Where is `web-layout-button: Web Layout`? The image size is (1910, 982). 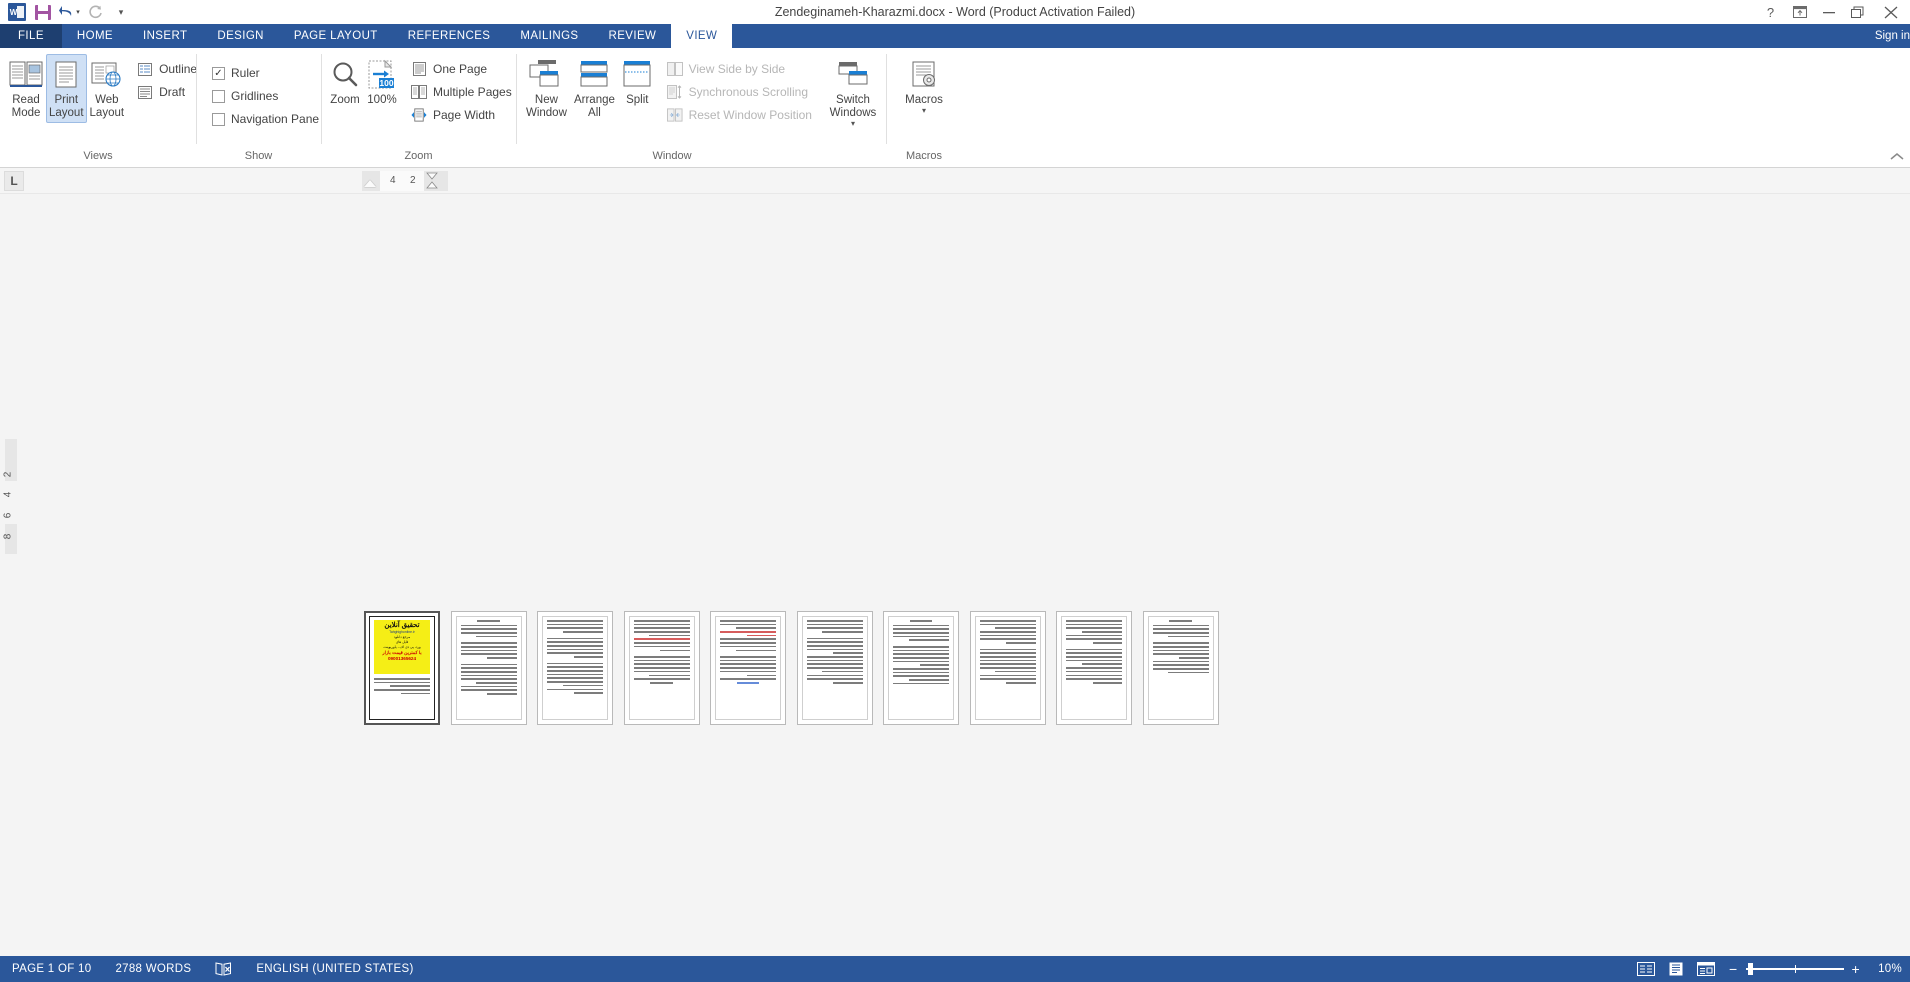 web-layout-button: Web Layout is located at coordinates (107, 88).